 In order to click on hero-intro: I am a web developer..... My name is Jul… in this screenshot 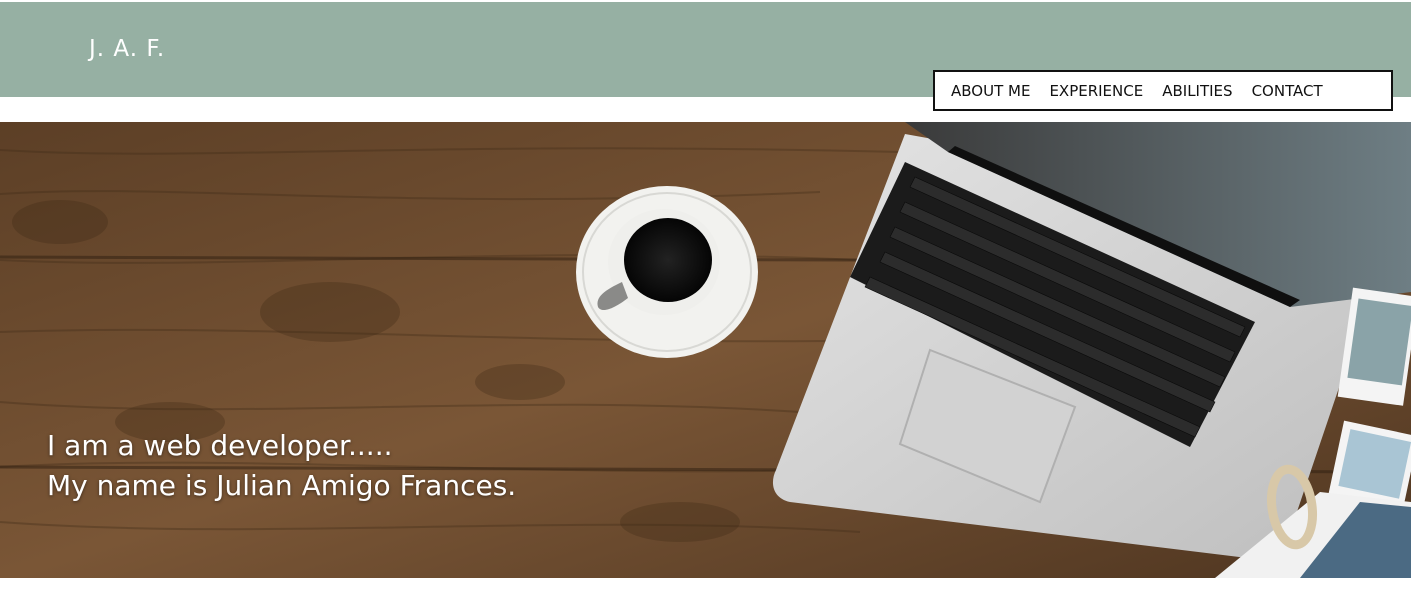, I will do `click(281, 466)`.